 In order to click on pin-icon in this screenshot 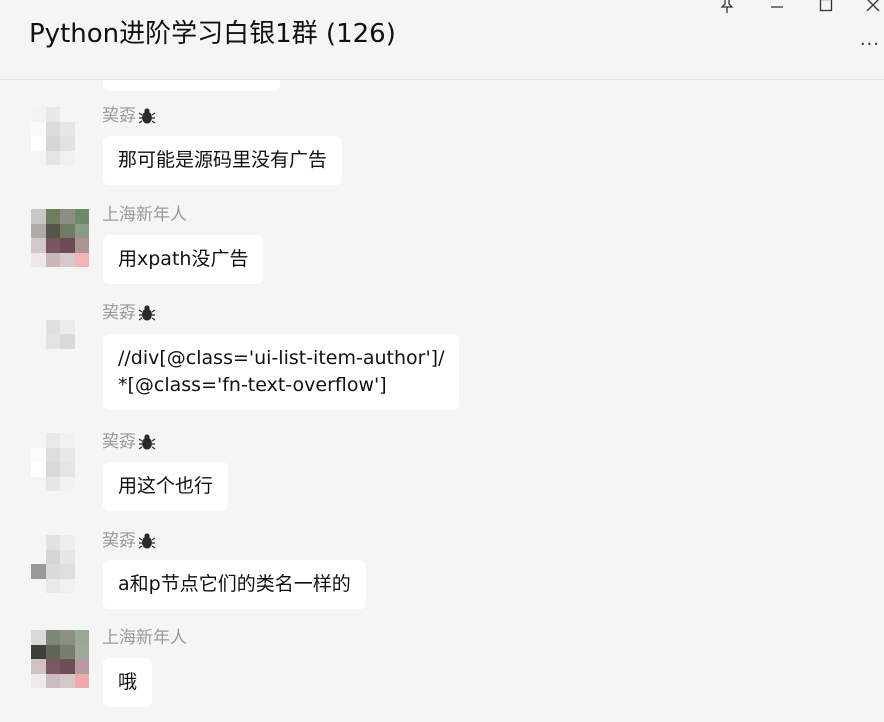, I will do `click(727, 6)`.